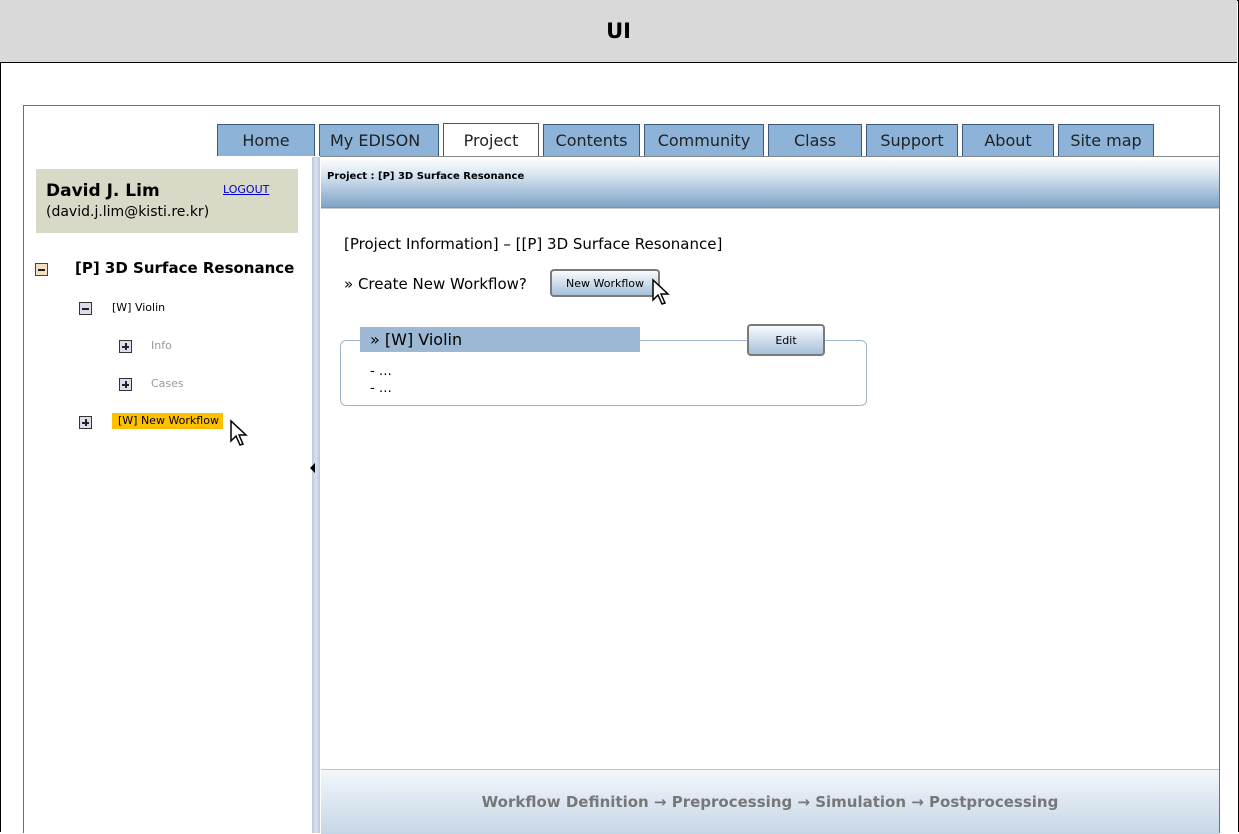 The image size is (1239, 834). I want to click on main-header: Project : [P] 3D Surface Resonance, so click(770, 182).